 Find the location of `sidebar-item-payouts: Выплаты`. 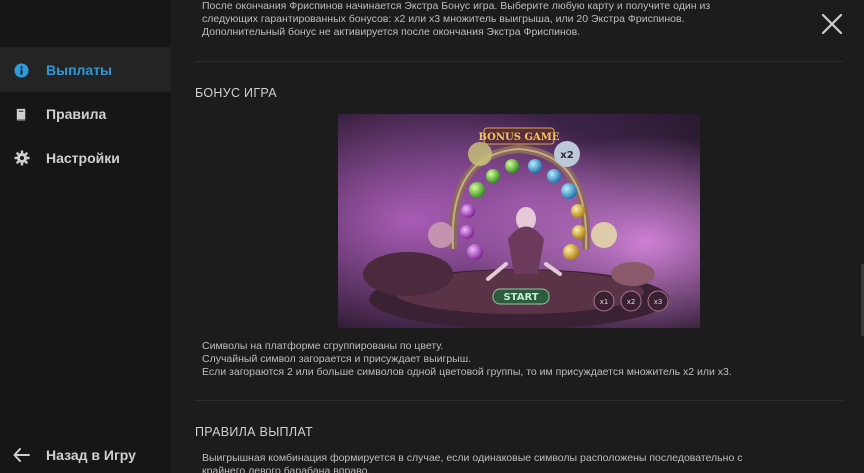

sidebar-item-payouts: Выплаты is located at coordinates (85, 70).